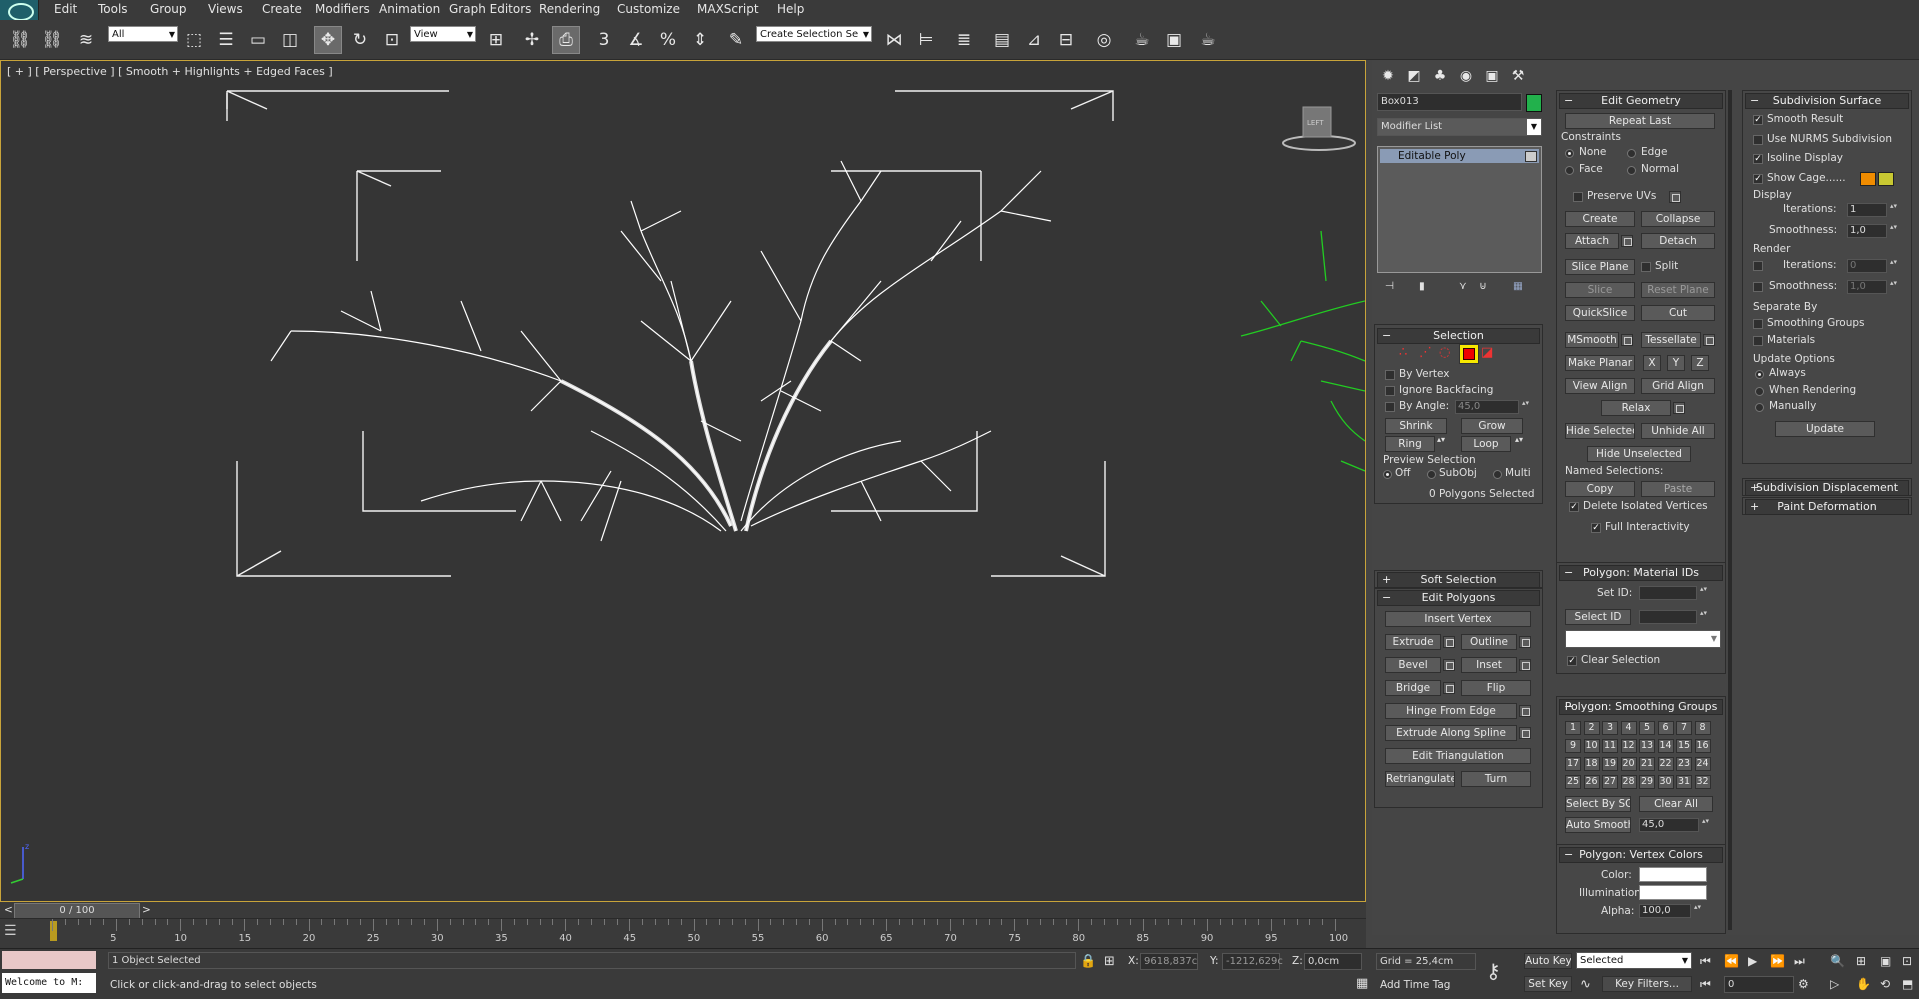  Describe the element at coordinates (392, 40) in the screenshot. I see `select-scale-icon: ⊡` at that location.